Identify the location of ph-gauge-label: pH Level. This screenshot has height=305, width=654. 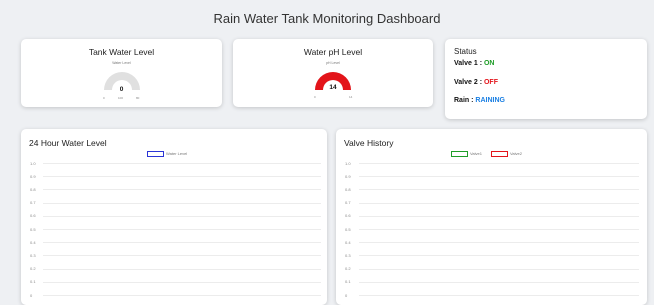
(333, 63).